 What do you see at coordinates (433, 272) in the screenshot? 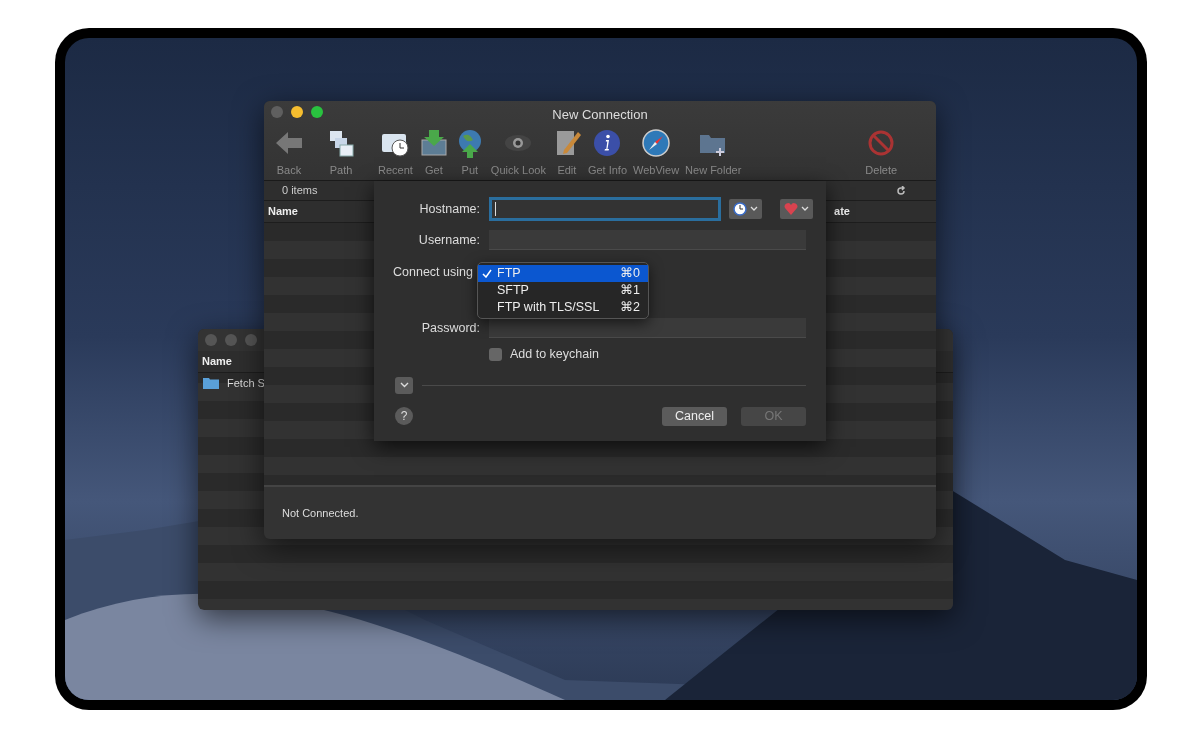
I see `field-label: Connect using` at bounding box center [433, 272].